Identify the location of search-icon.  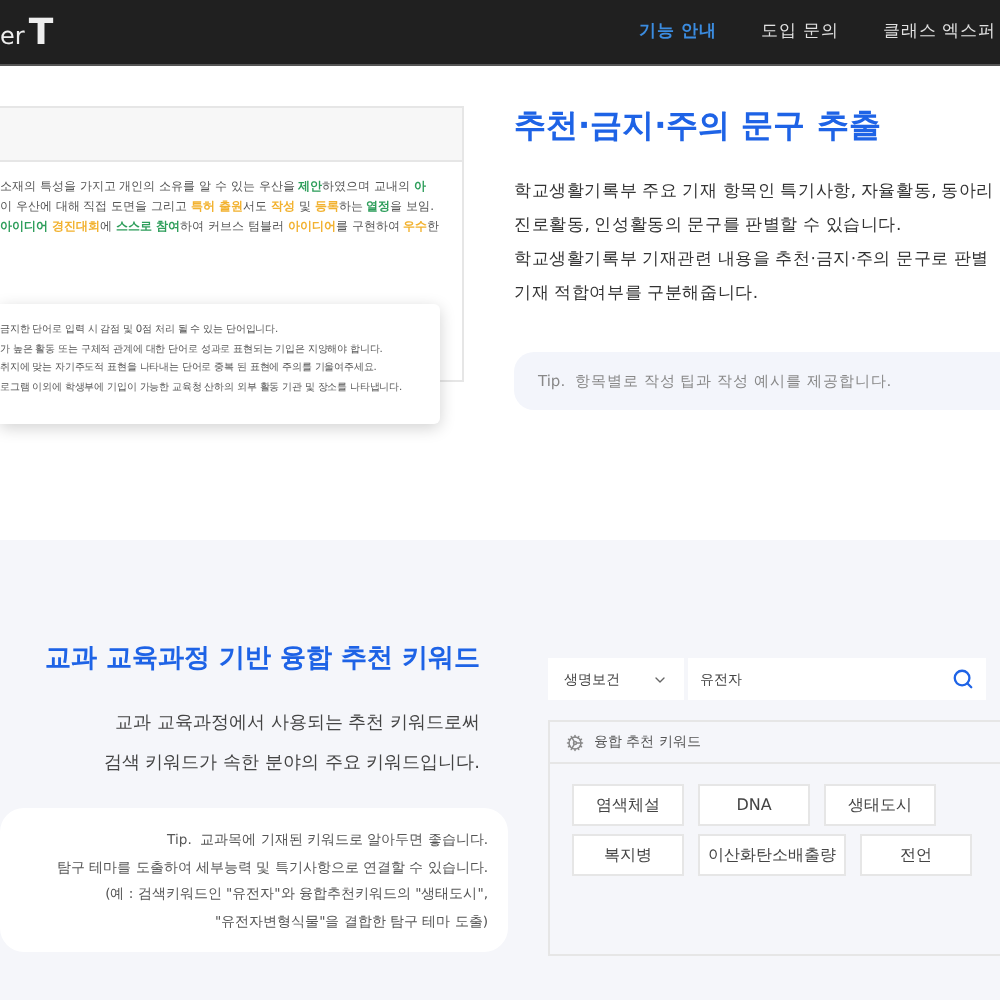
(963, 679).